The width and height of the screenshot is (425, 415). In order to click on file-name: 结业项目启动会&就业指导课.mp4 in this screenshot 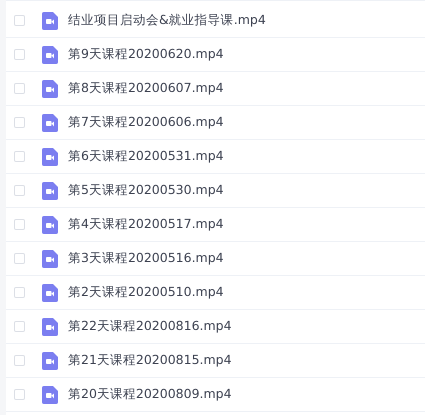, I will do `click(167, 20)`.